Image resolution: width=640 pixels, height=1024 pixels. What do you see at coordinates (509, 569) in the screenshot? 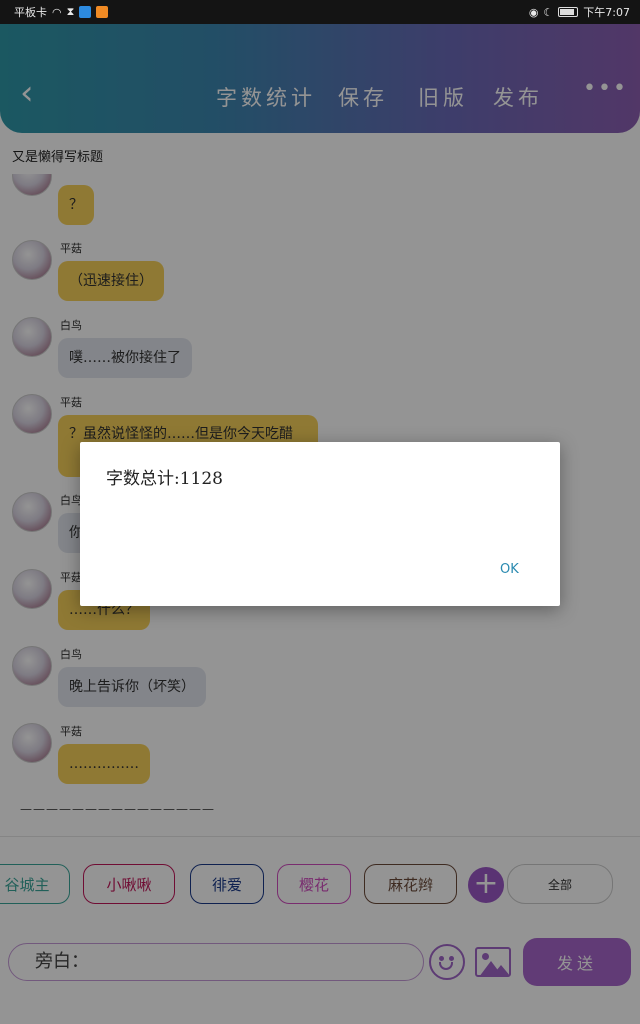
I see `ok-button: OK` at bounding box center [509, 569].